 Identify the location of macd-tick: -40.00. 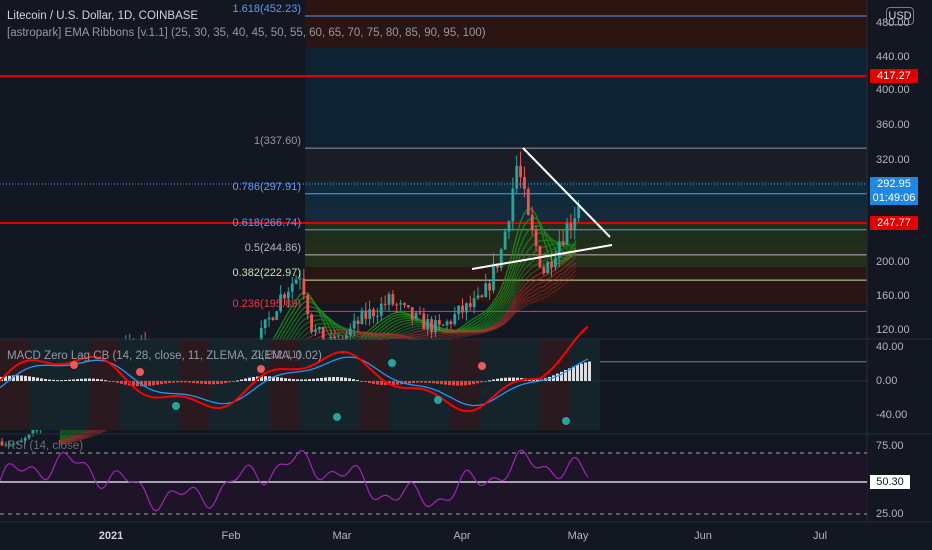
(892, 415).